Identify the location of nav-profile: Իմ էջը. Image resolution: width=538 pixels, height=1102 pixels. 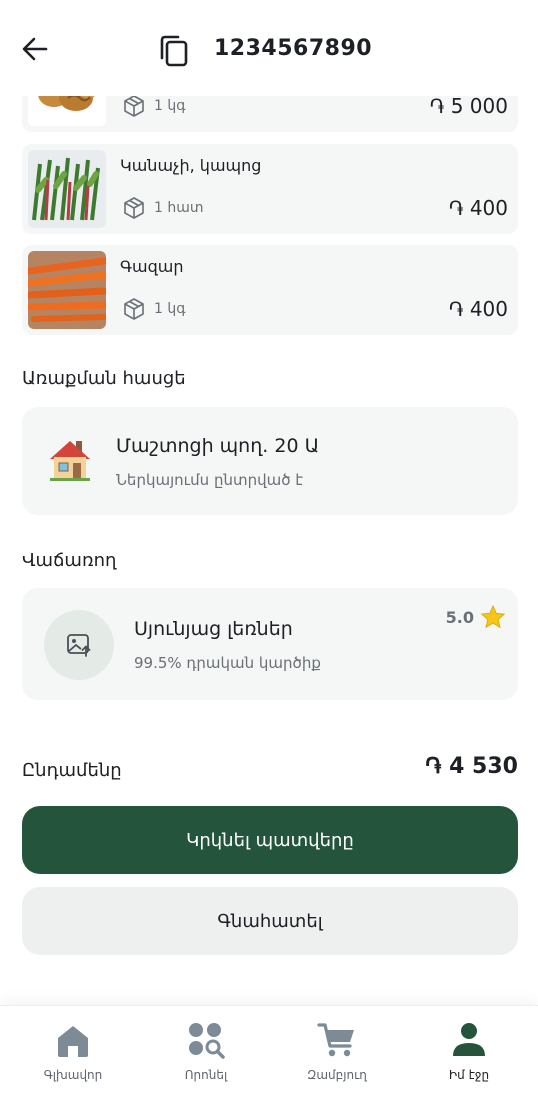
(469, 1054).